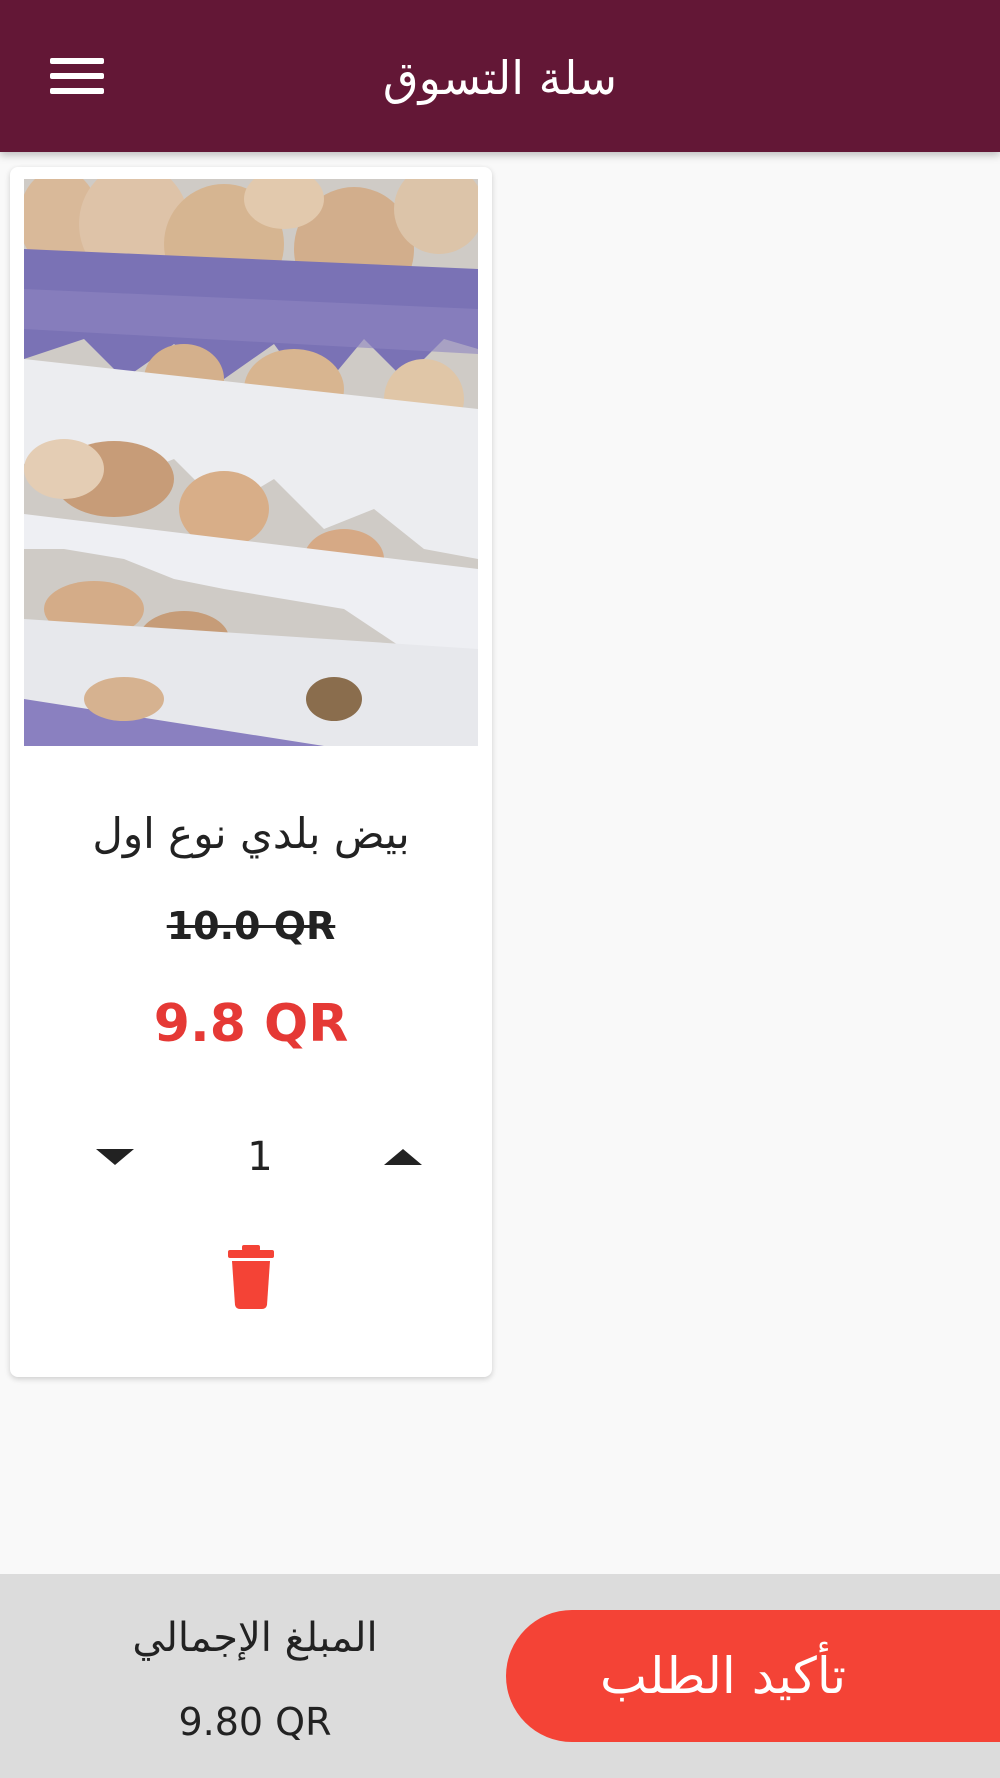  I want to click on delete-item-button, so click(251, 1276).